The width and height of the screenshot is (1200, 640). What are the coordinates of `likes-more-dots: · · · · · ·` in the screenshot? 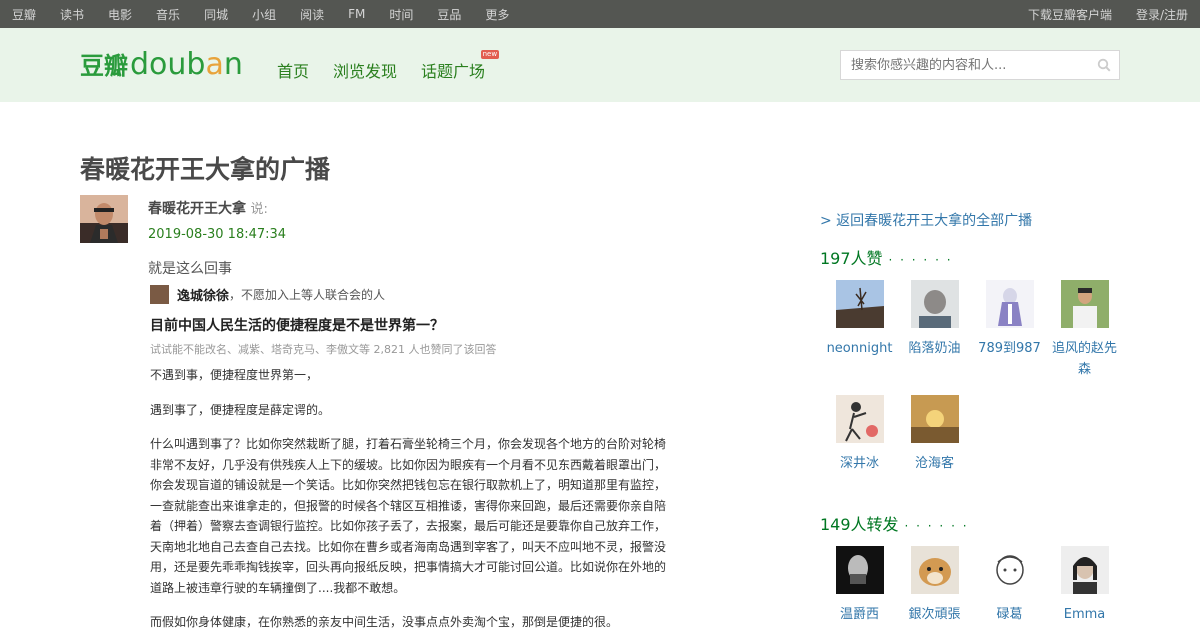 It's located at (920, 260).